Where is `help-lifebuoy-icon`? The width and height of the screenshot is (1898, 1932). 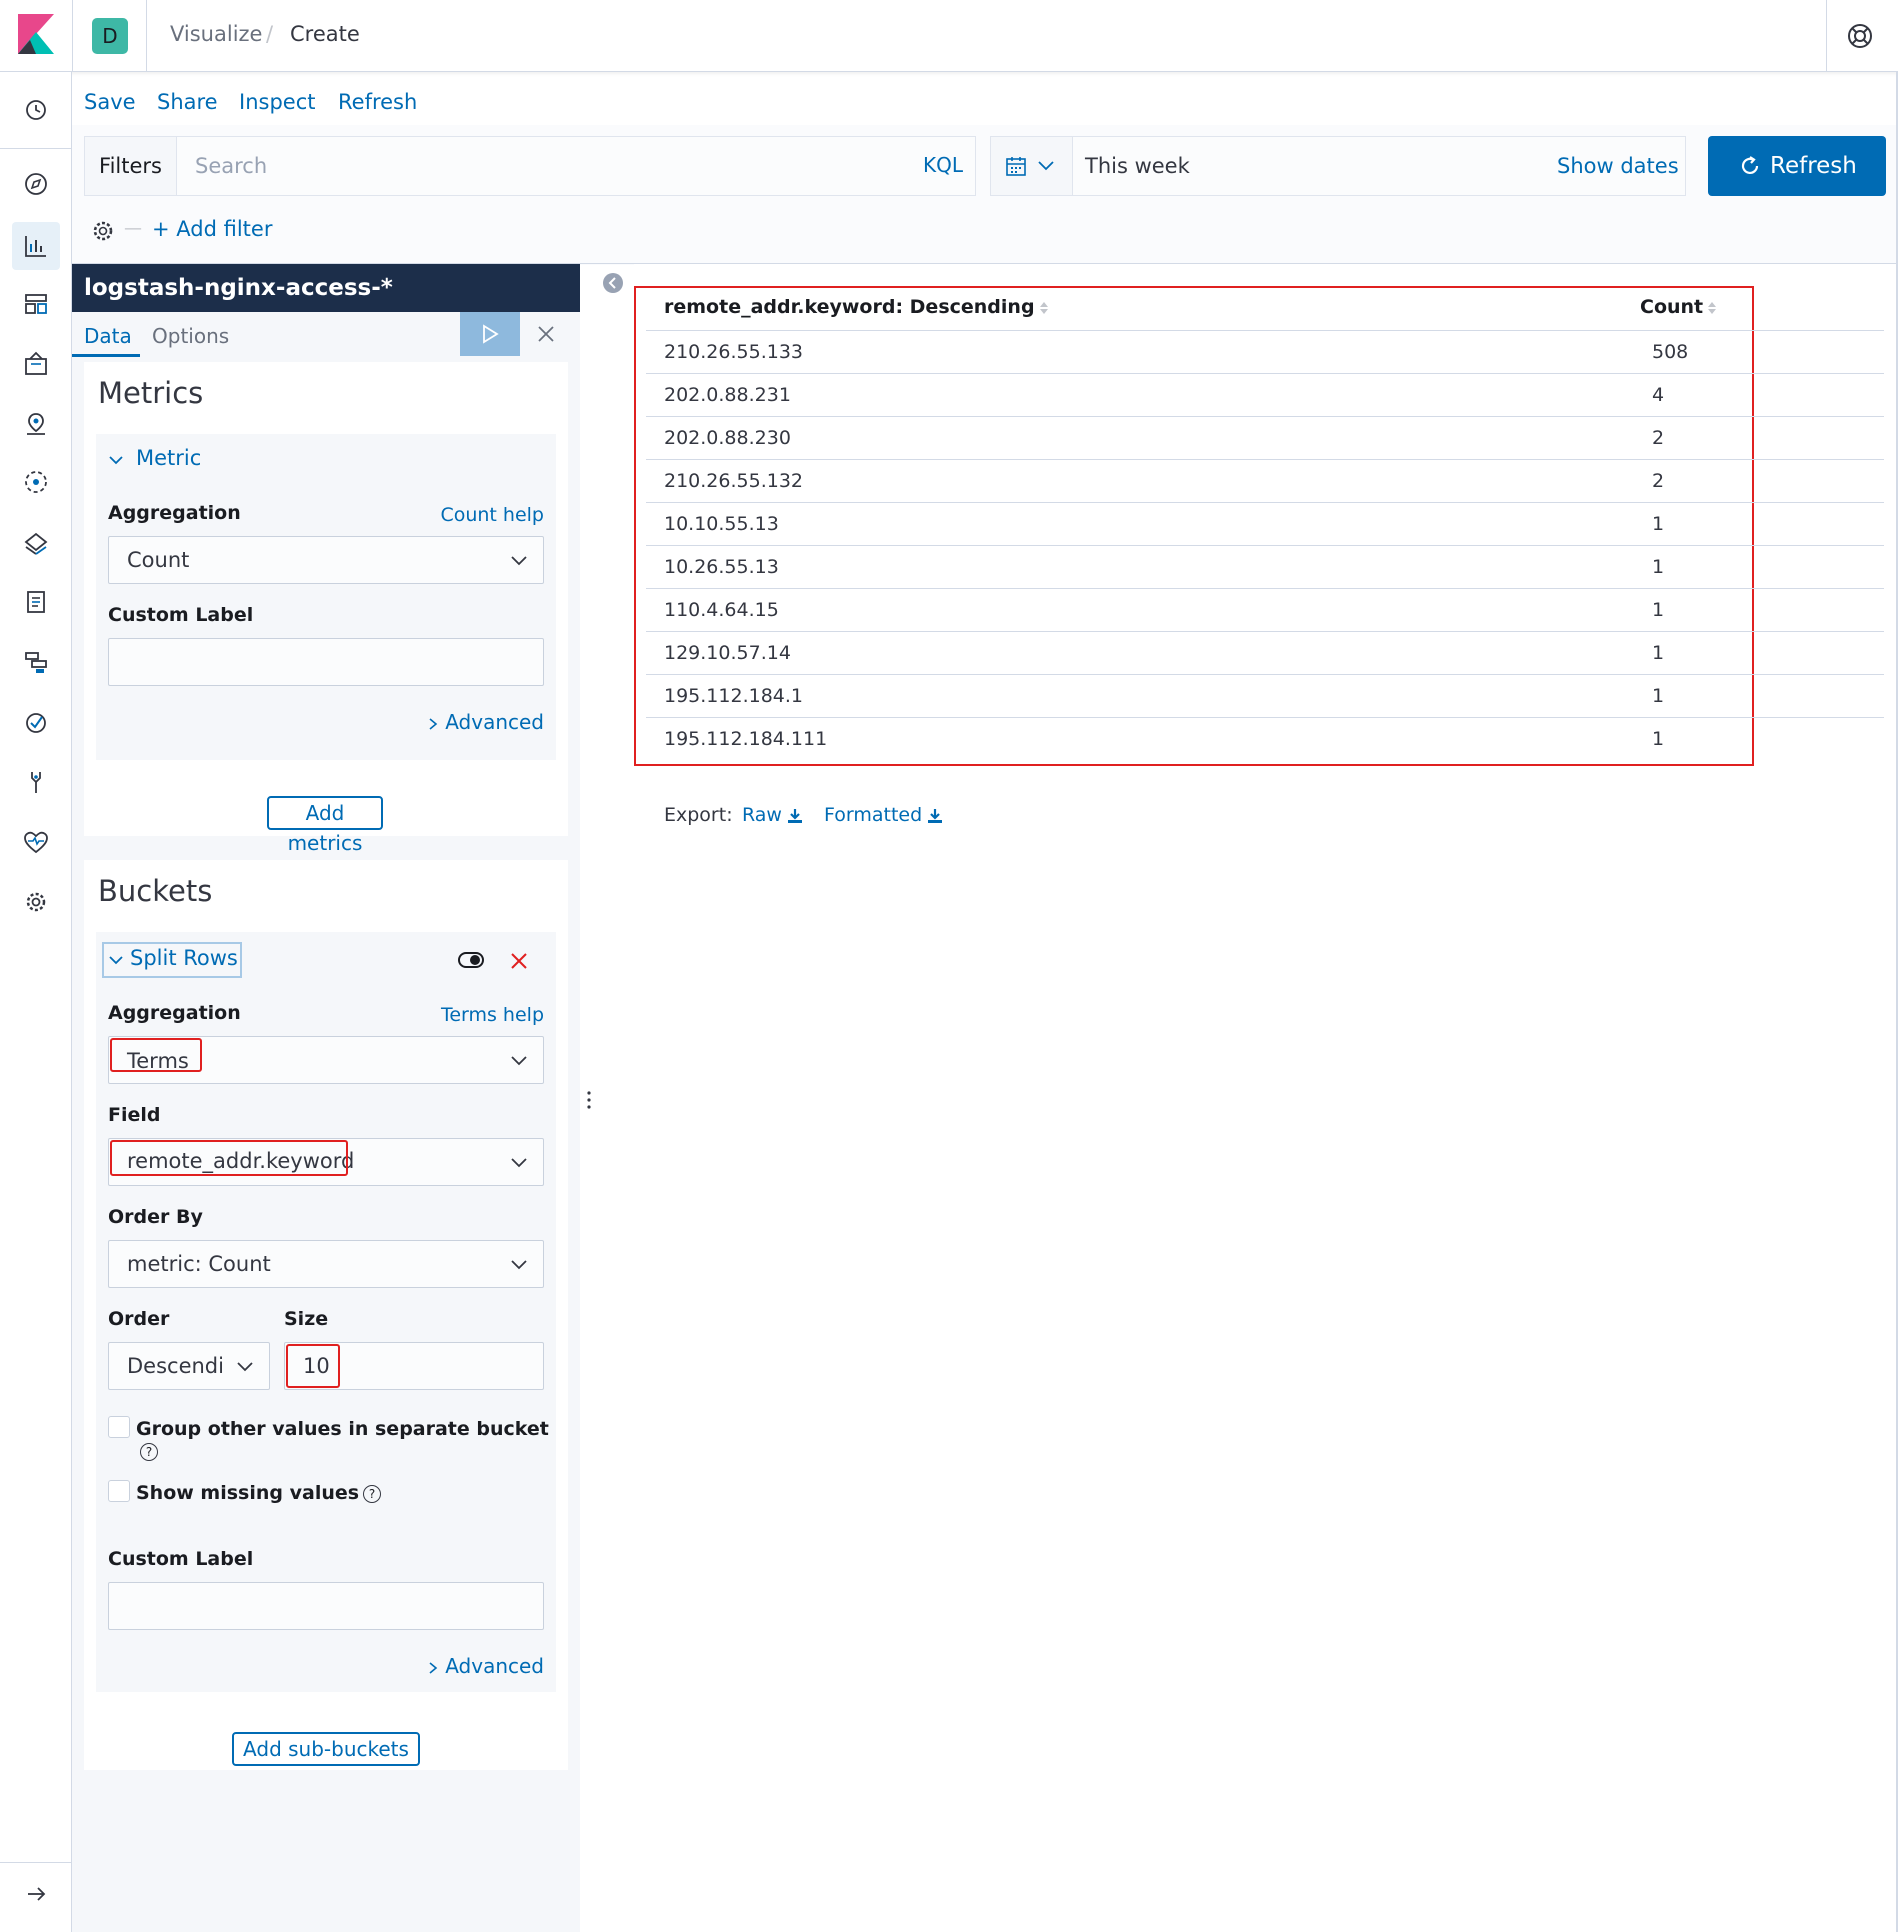 help-lifebuoy-icon is located at coordinates (1860, 36).